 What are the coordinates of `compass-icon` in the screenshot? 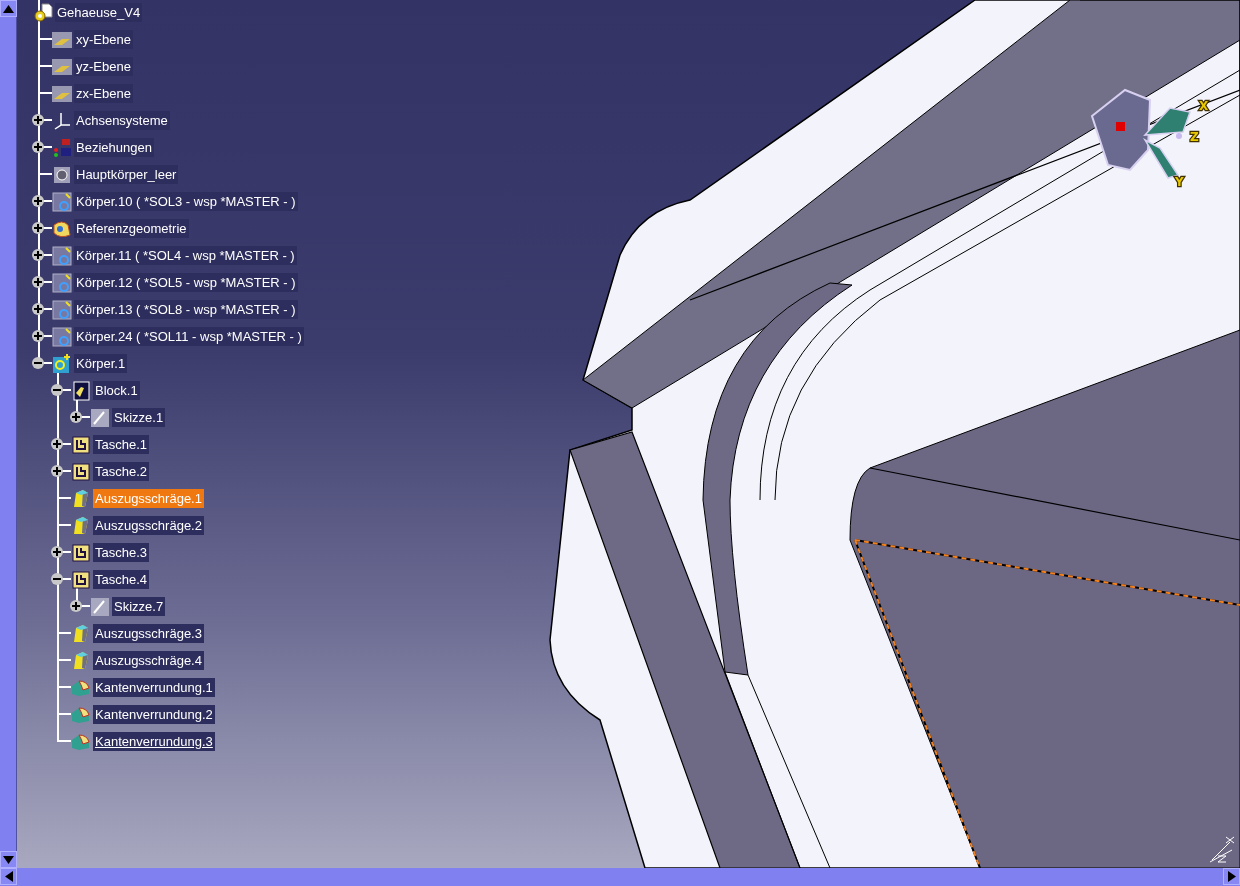 It's located at (1140, 133).